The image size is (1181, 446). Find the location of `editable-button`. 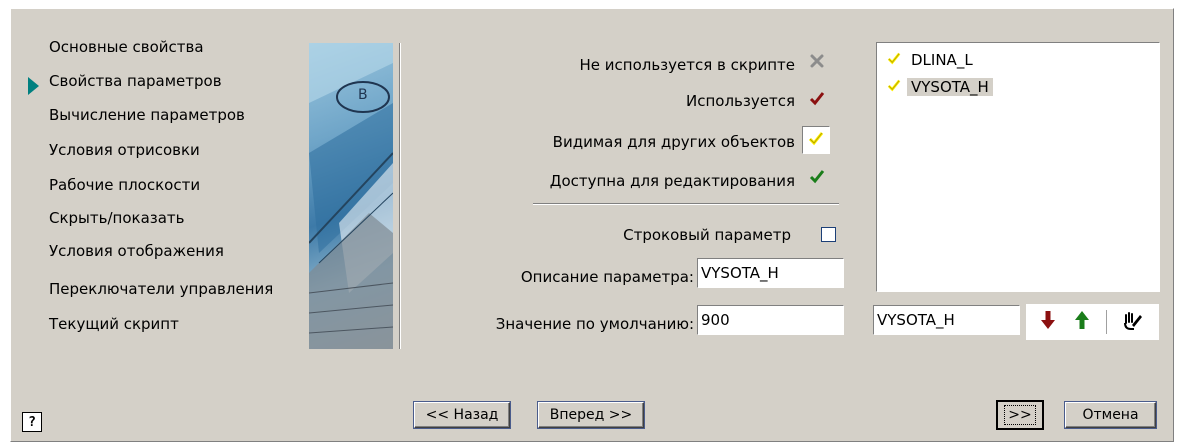

editable-button is located at coordinates (817, 178).